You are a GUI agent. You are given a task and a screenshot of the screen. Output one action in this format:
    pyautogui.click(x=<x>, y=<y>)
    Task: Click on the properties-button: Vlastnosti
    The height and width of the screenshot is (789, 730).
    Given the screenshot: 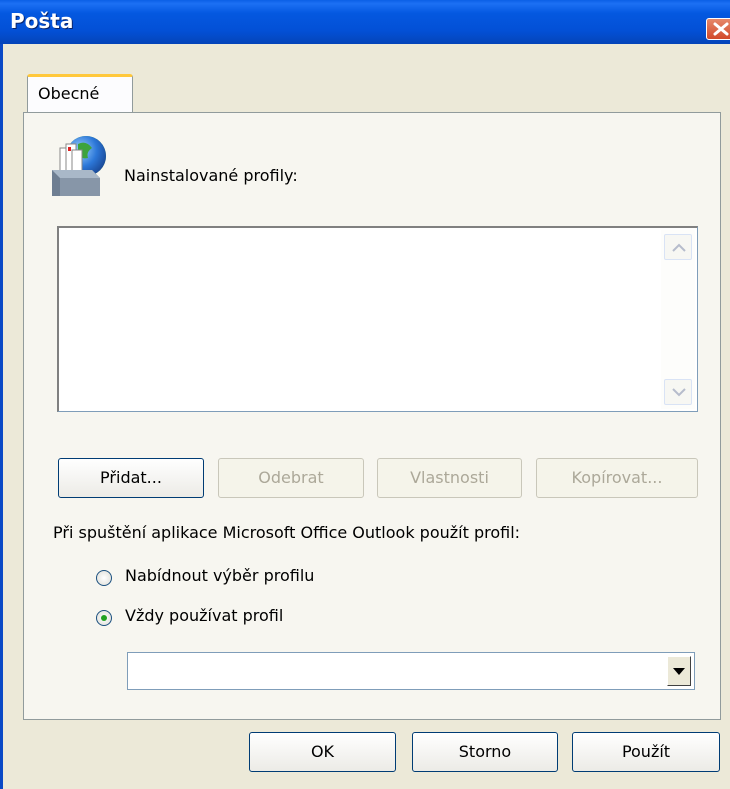 What is the action you would take?
    pyautogui.click(x=449, y=478)
    